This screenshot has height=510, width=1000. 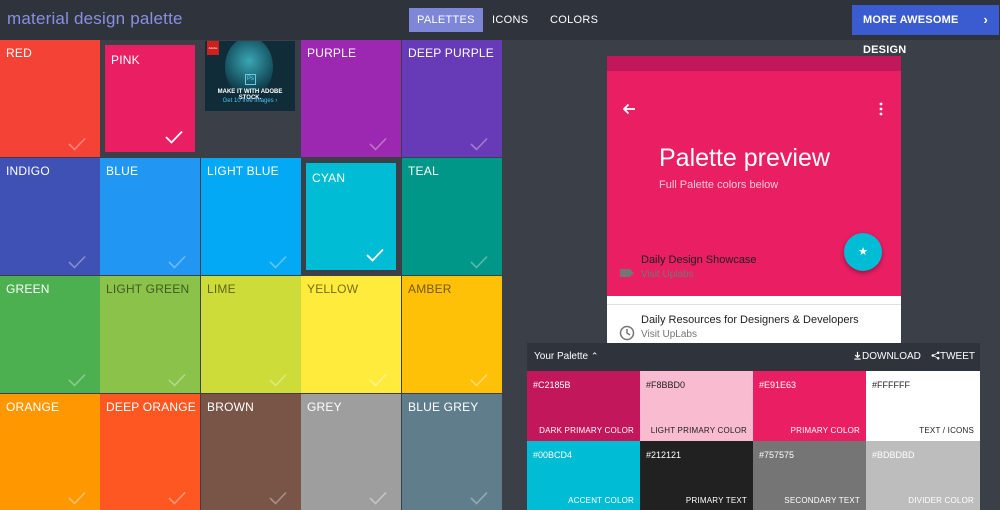 I want to click on tile-label: BLUE GREY, so click(x=443, y=407).